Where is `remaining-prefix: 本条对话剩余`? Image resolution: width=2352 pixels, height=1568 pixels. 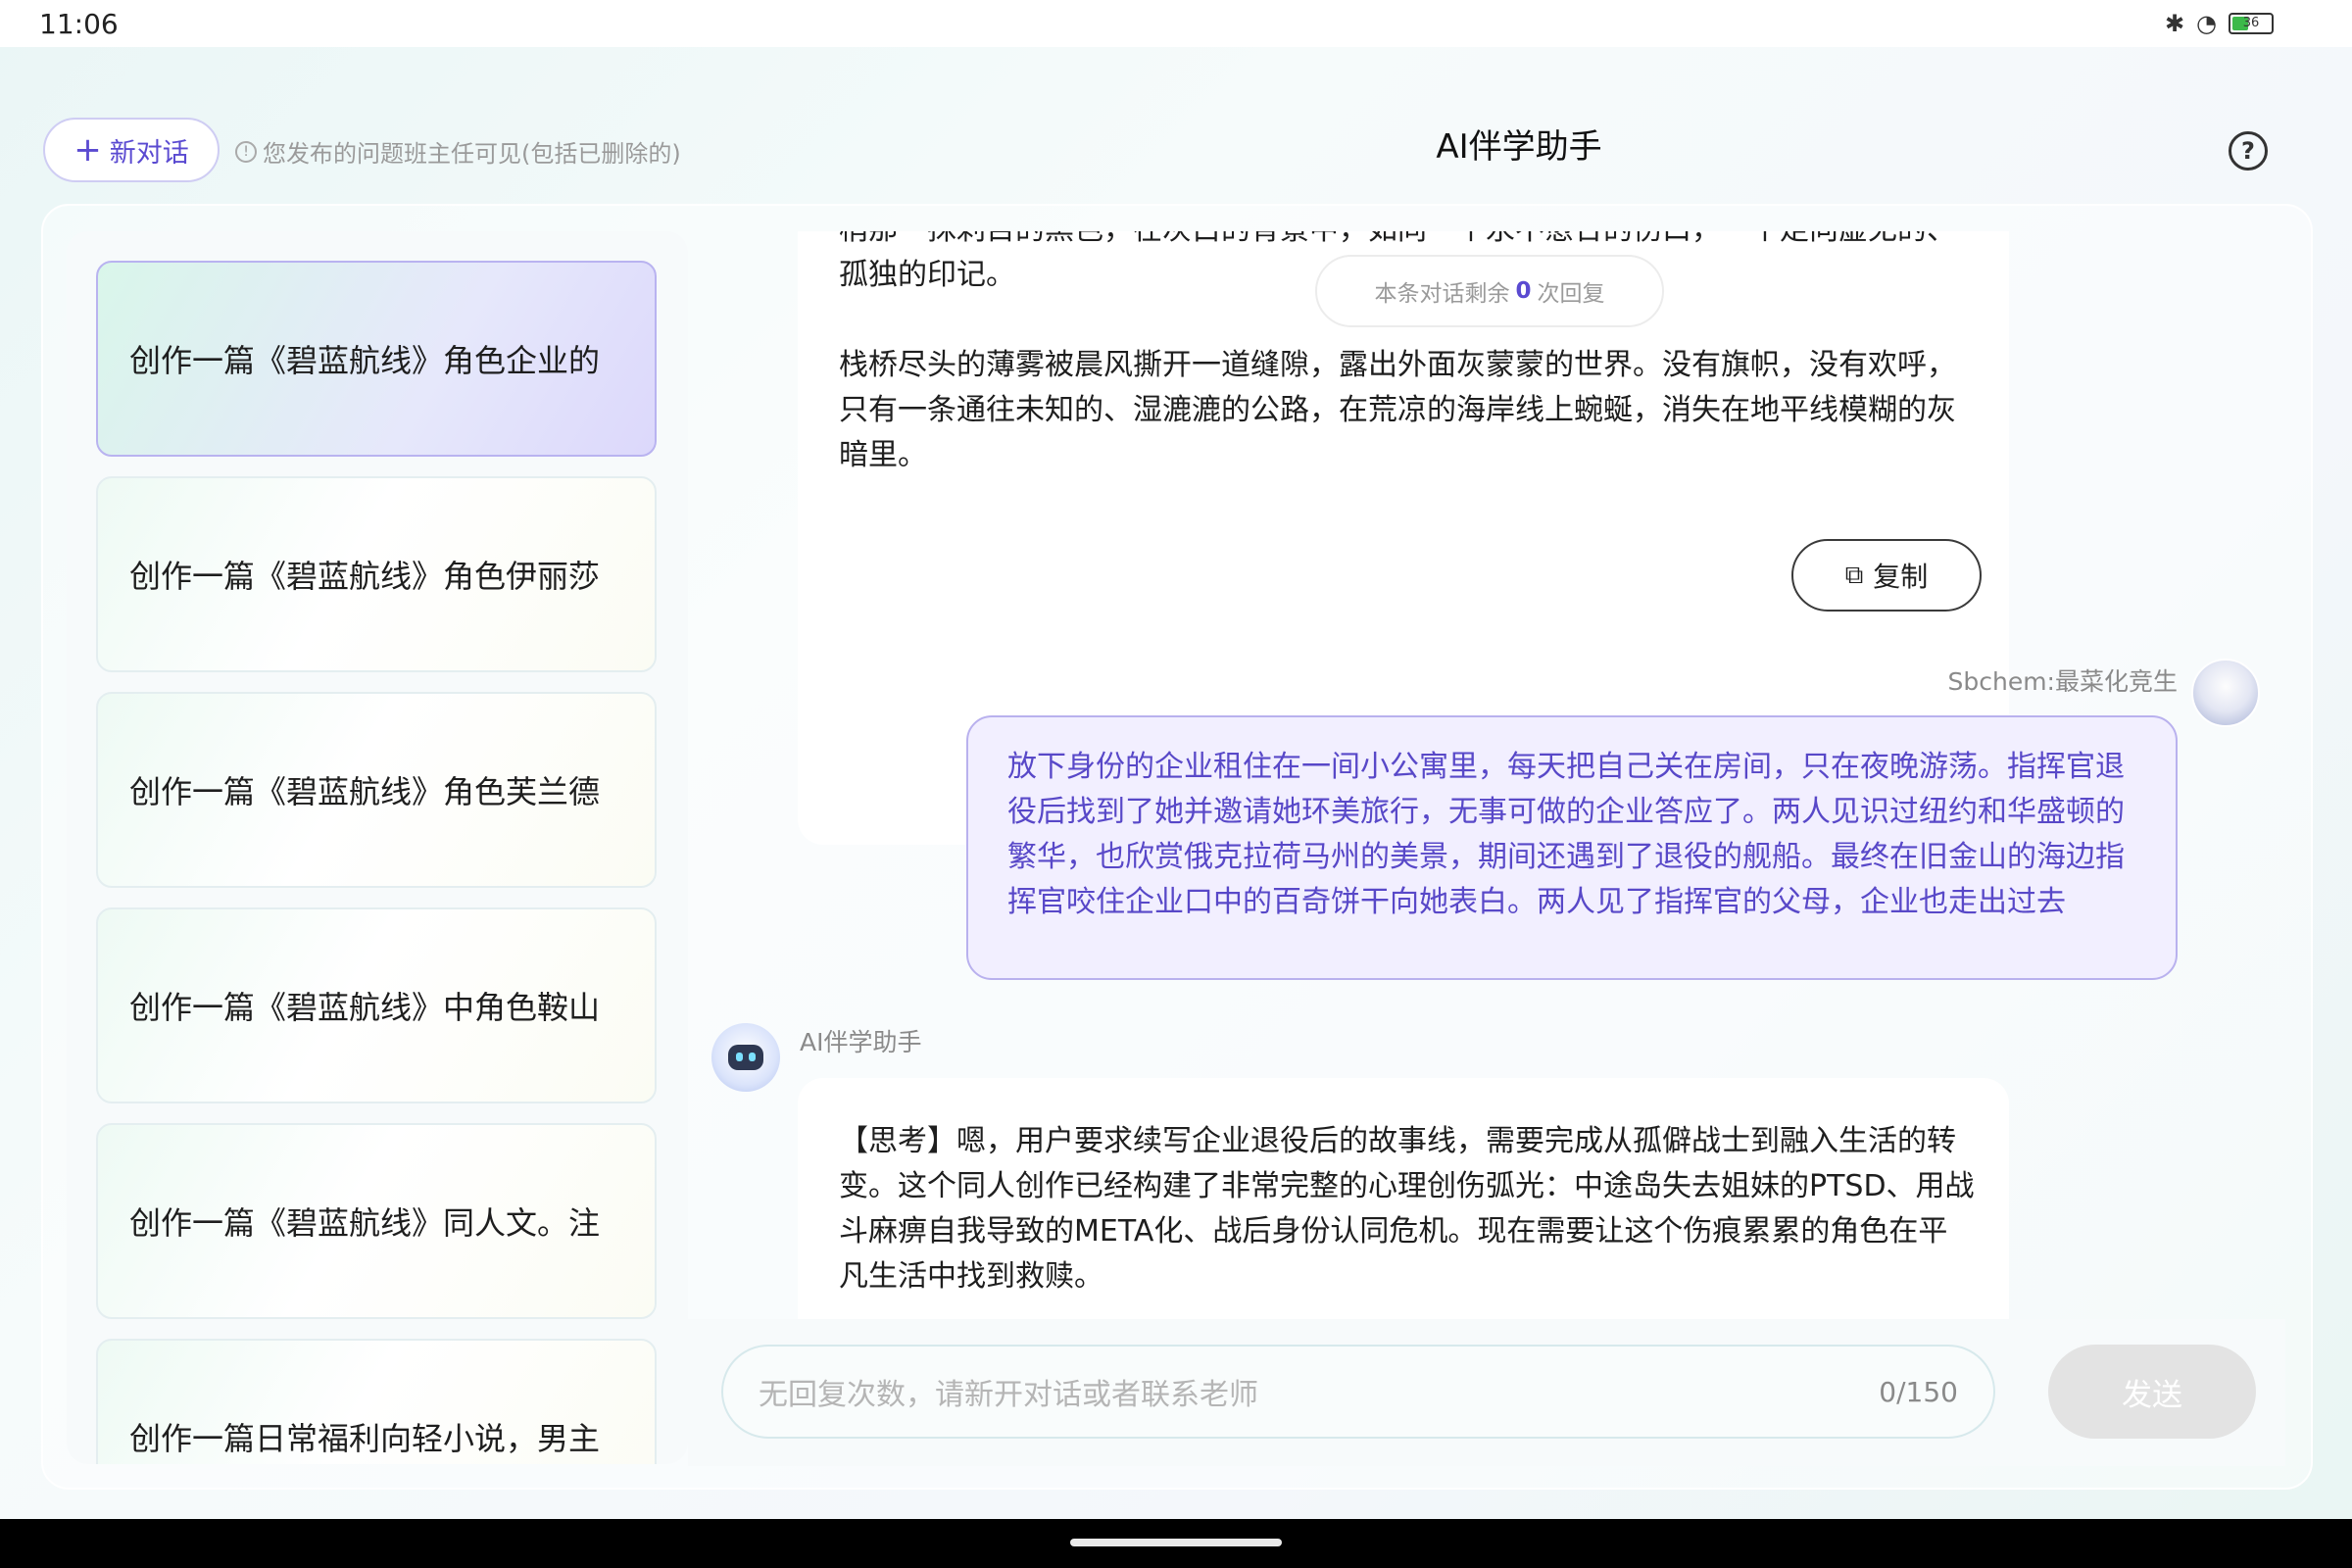 remaining-prefix: 本条对话剩余 is located at coordinates (1442, 294).